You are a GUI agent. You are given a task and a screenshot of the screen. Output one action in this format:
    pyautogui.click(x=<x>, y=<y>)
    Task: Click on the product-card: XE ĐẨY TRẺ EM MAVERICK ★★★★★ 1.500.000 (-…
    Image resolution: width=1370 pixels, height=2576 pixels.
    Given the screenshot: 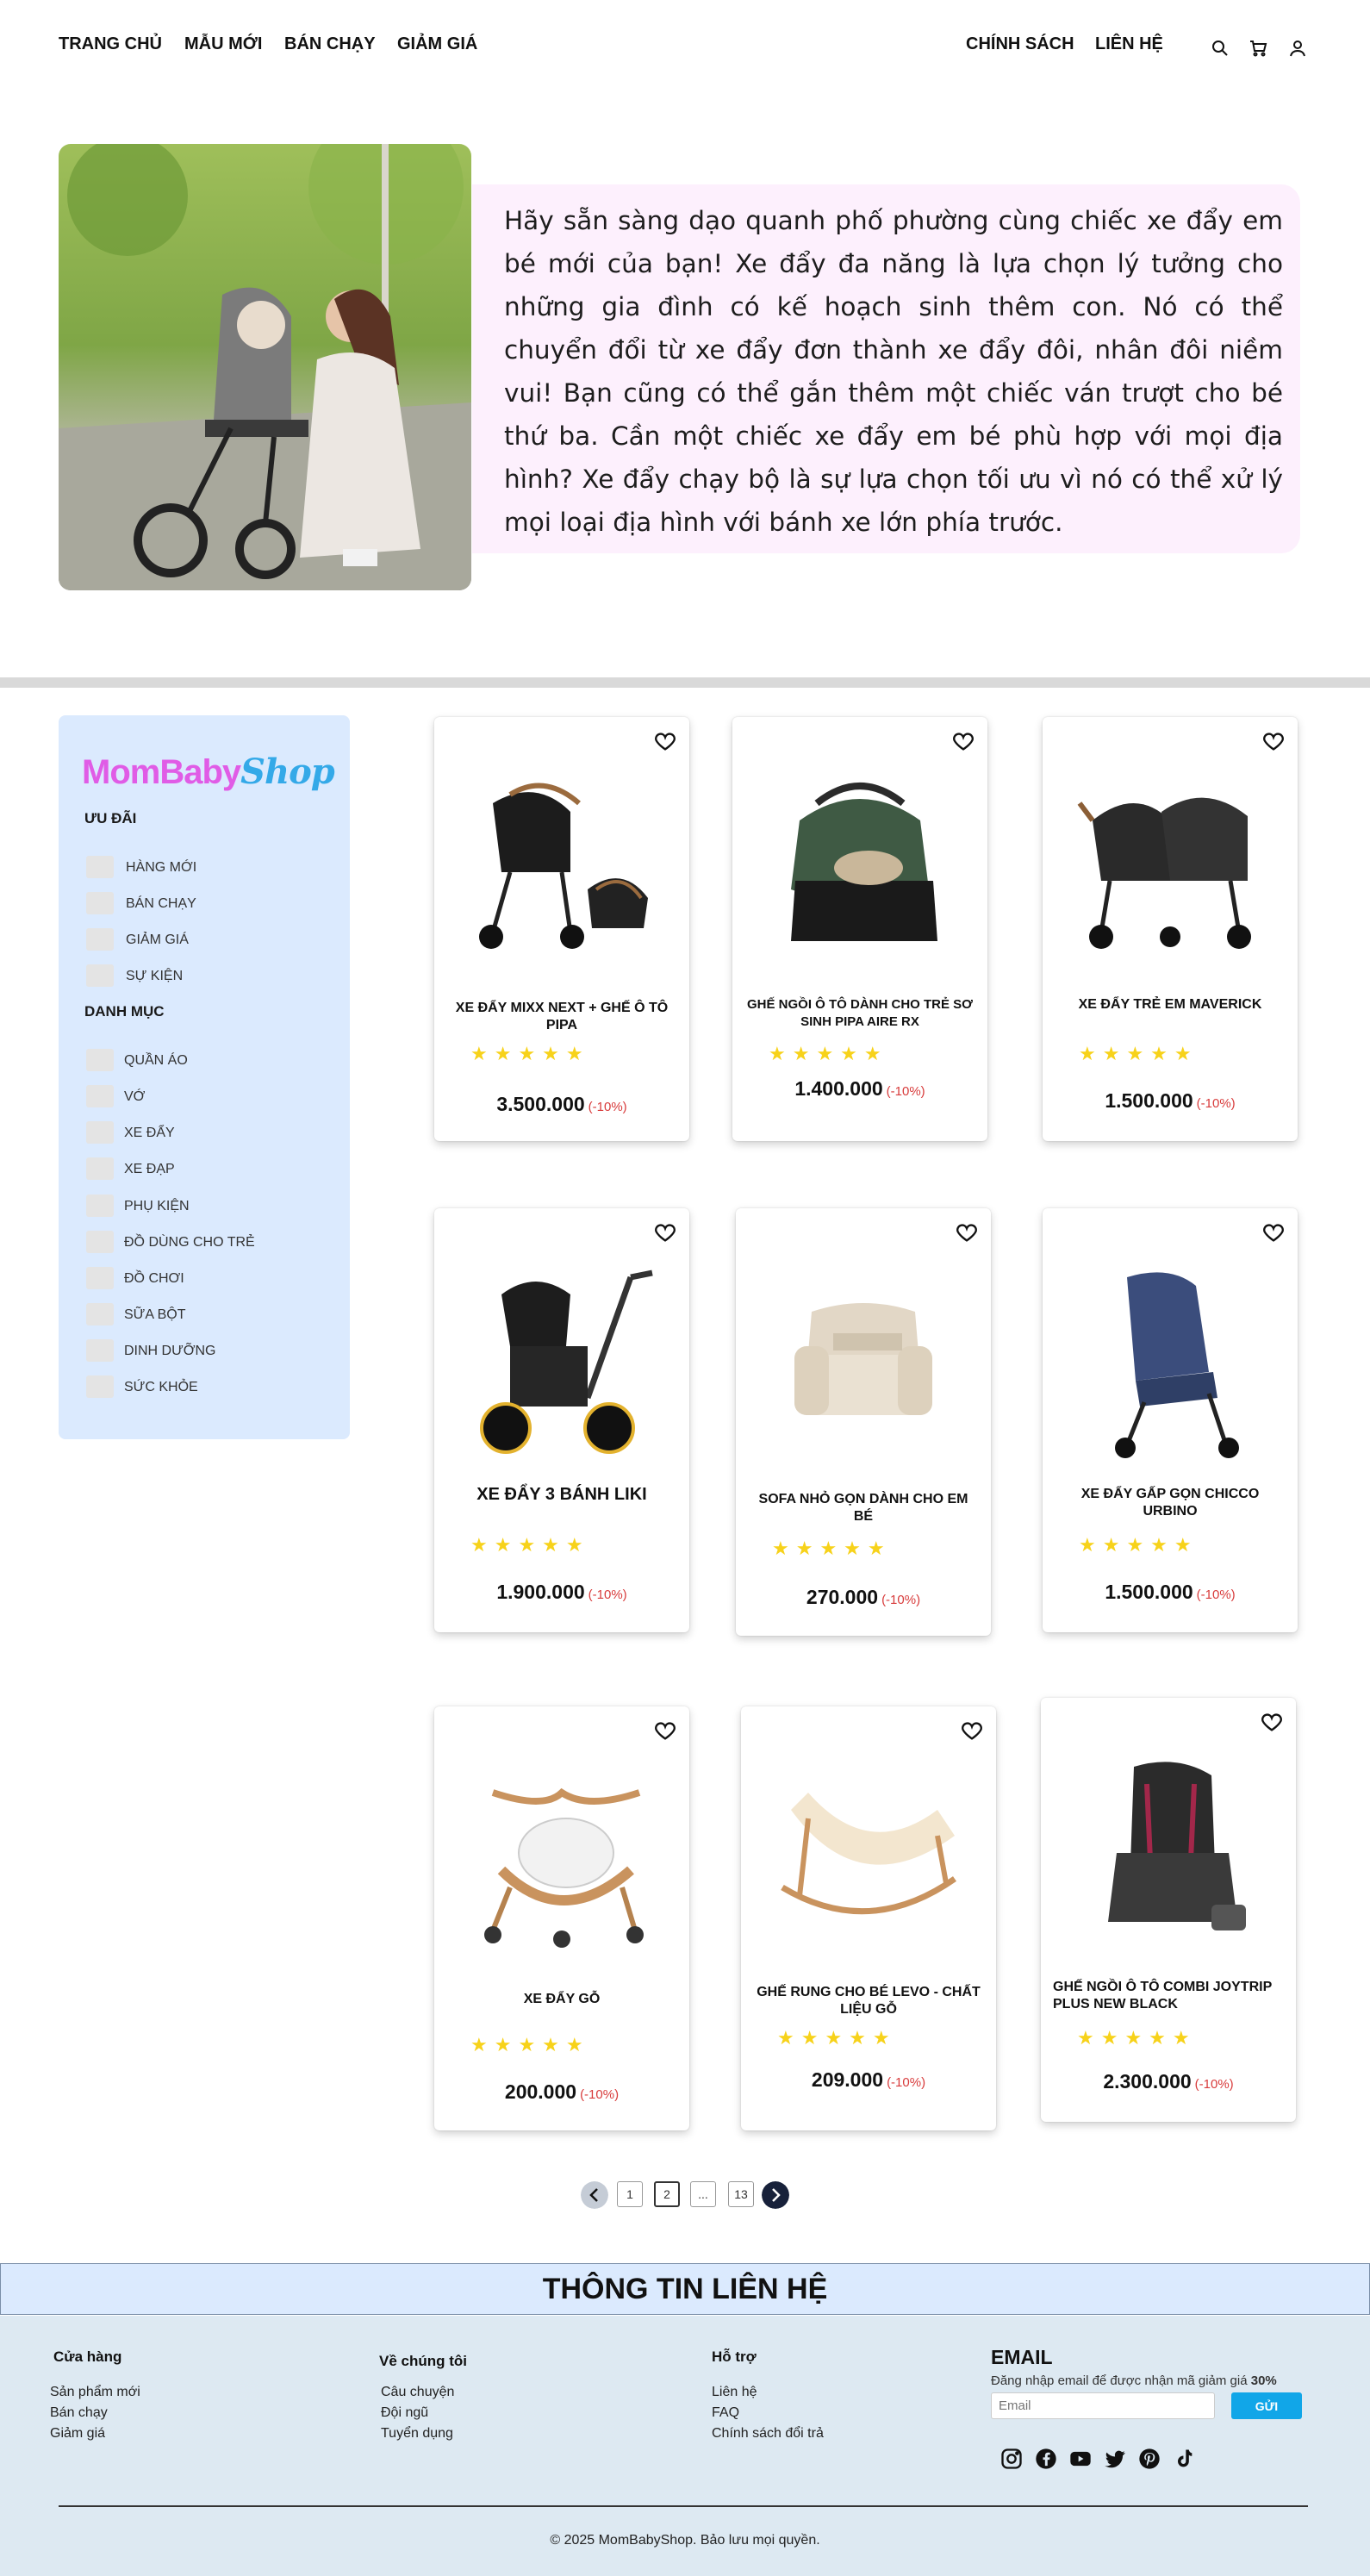 What is the action you would take?
    pyautogui.click(x=1170, y=929)
    